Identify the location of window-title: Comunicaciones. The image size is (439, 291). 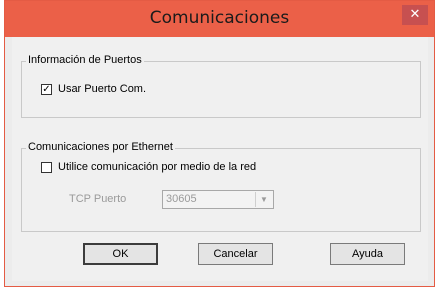
(219, 18).